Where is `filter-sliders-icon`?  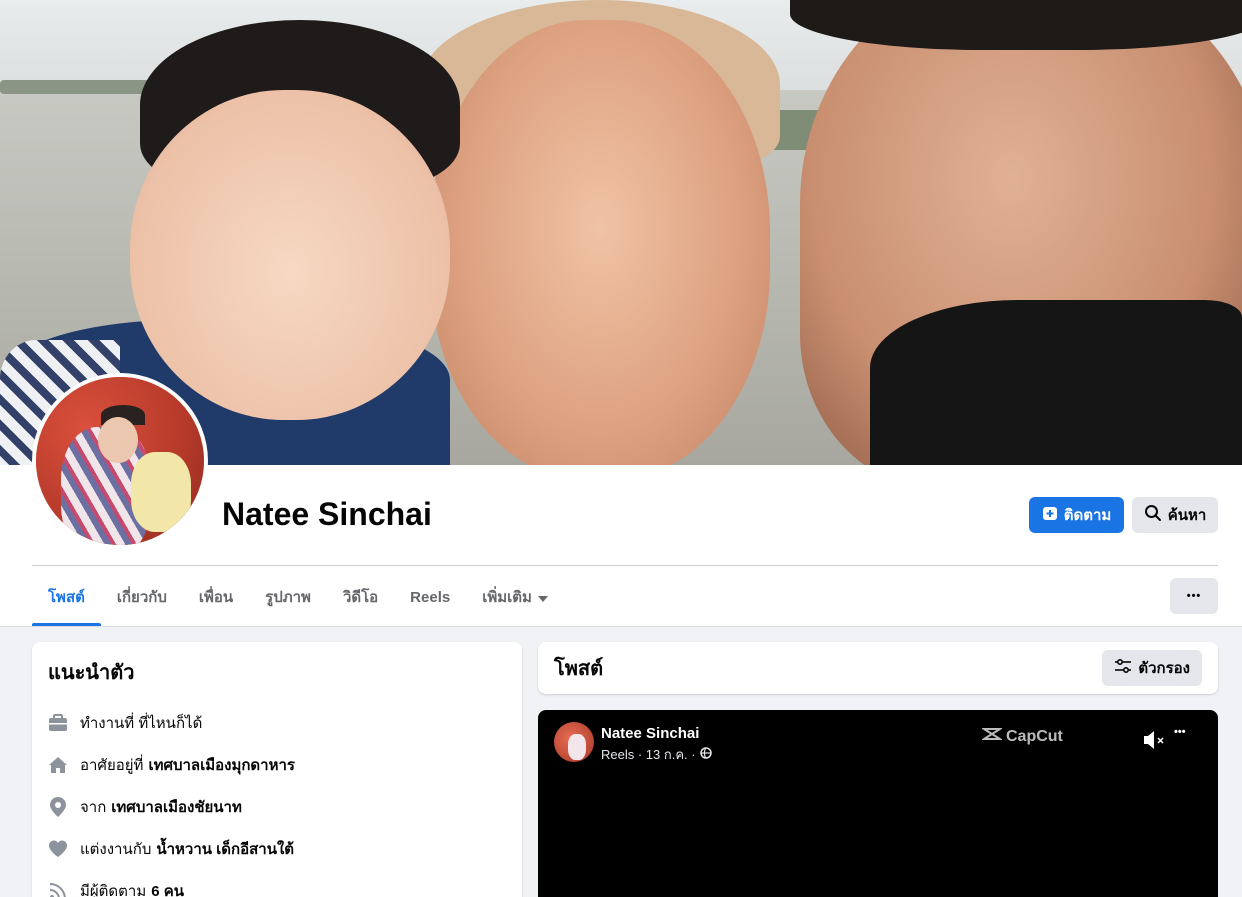 filter-sliders-icon is located at coordinates (1123, 667).